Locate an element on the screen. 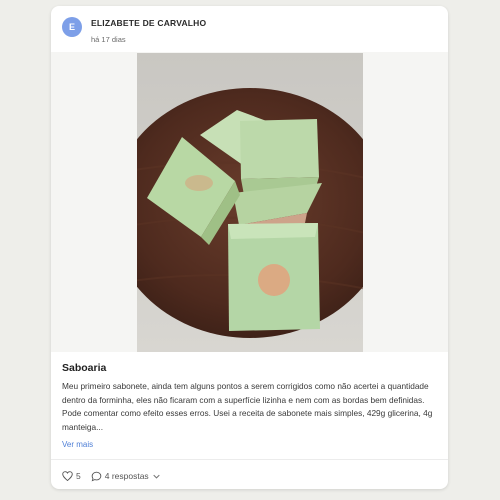 This screenshot has width=500, height=500. post-title: Saboaria is located at coordinates (84, 368).